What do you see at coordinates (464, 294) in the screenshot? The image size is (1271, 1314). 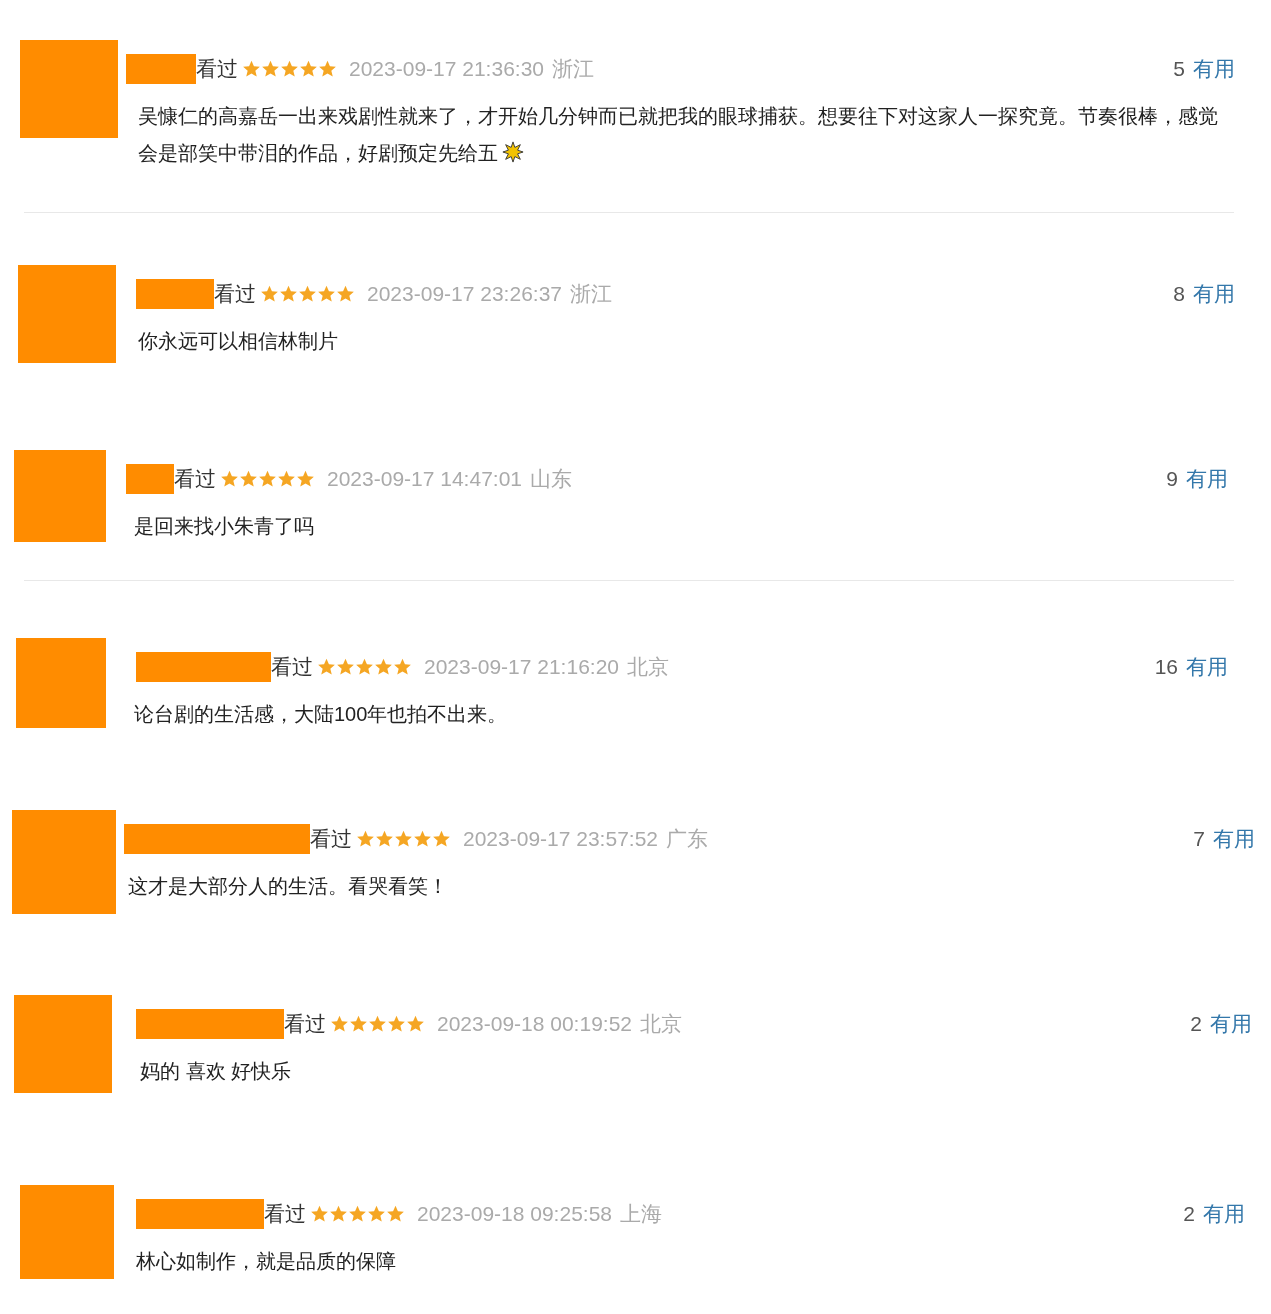 I see `review-time: 2023-09-17 23:26:37` at bounding box center [464, 294].